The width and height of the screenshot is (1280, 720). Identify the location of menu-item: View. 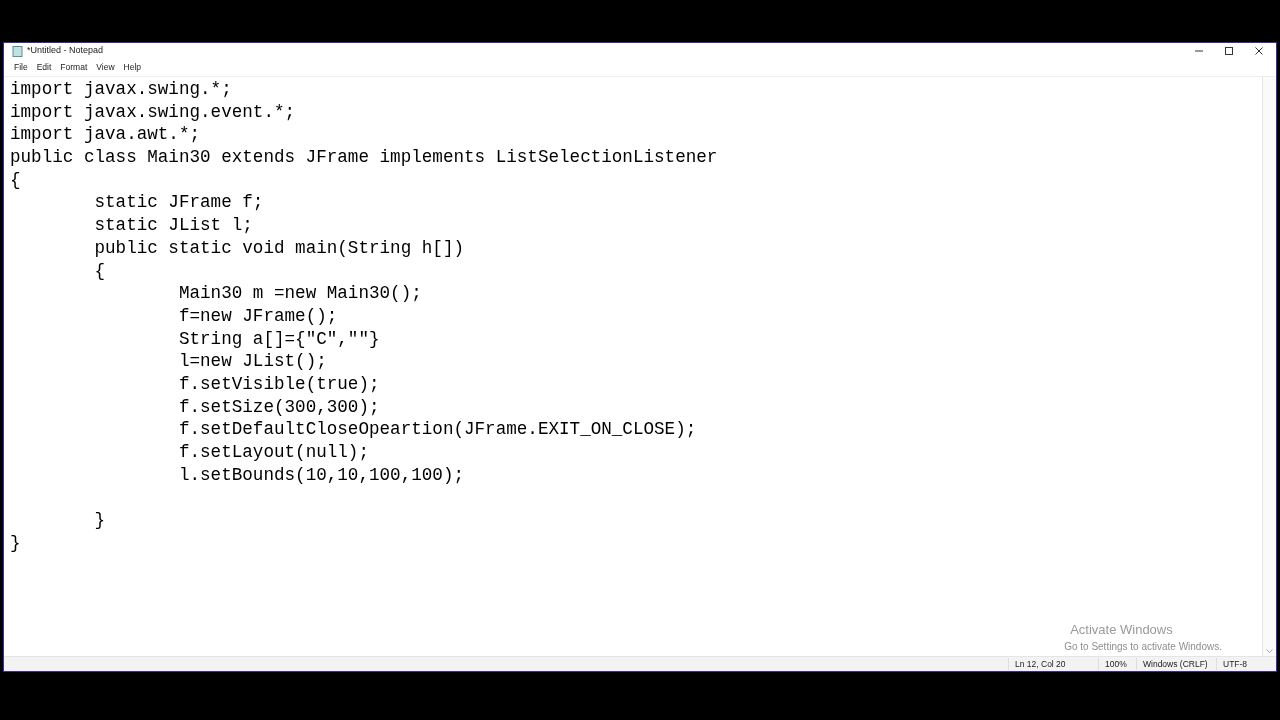
(105, 67).